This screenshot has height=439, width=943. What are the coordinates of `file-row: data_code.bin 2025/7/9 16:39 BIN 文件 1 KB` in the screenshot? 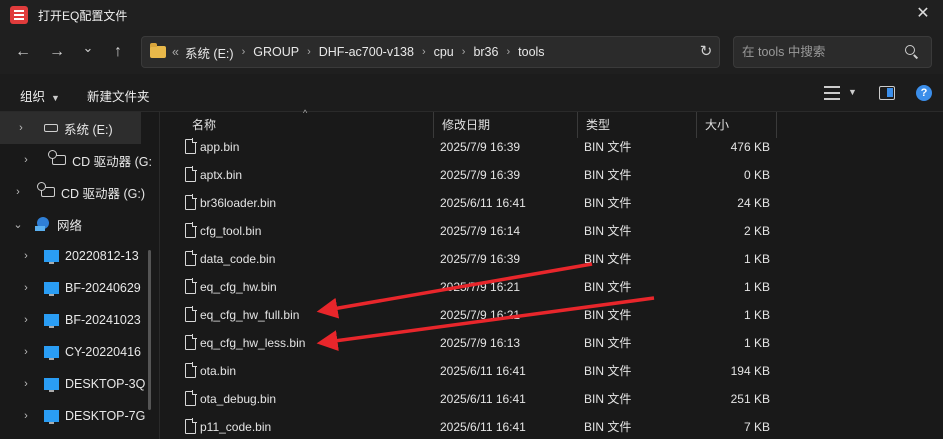 It's located at (551, 259).